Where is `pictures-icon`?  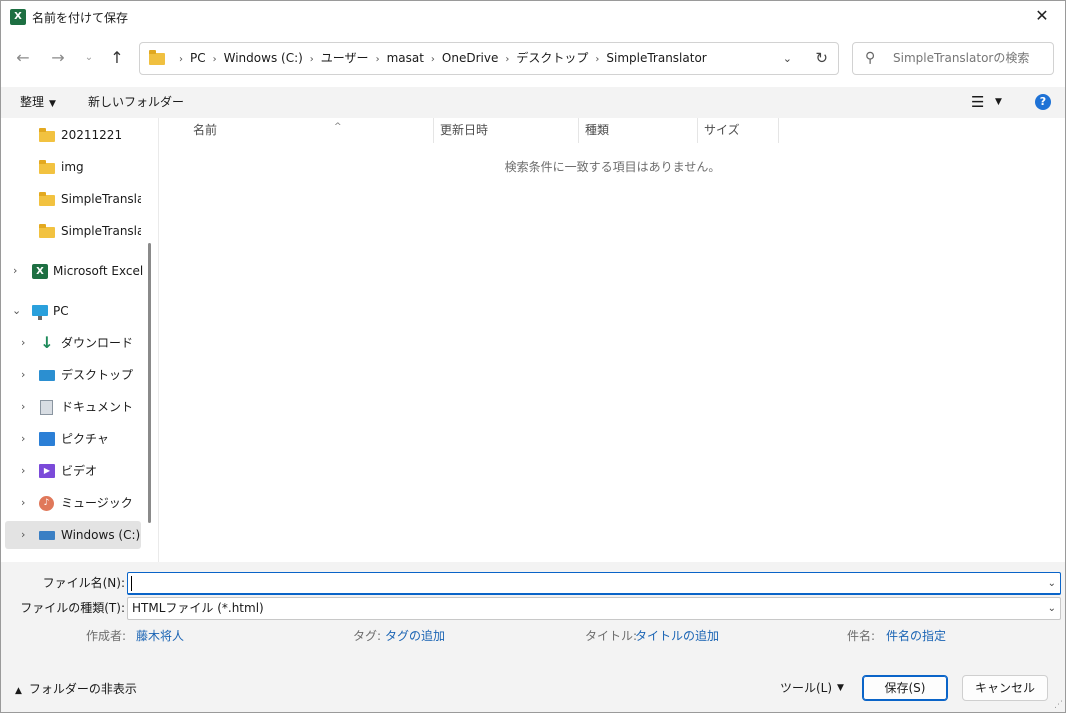 pictures-icon is located at coordinates (47, 439).